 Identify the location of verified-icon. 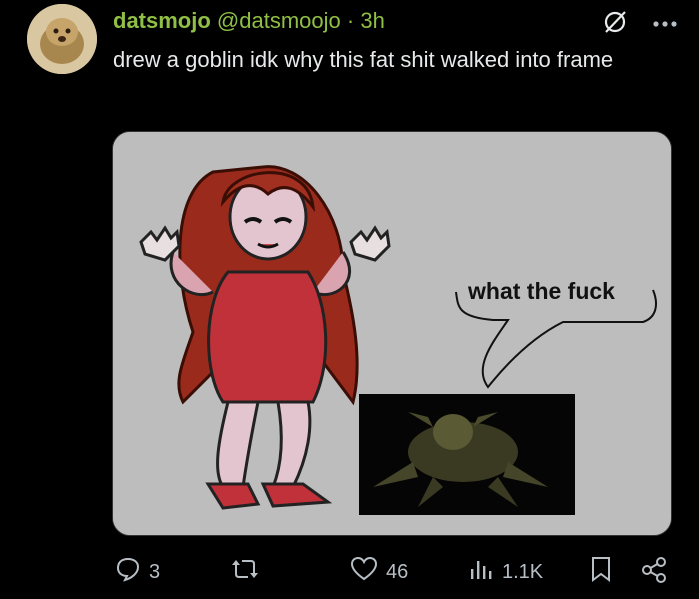
(615, 24).